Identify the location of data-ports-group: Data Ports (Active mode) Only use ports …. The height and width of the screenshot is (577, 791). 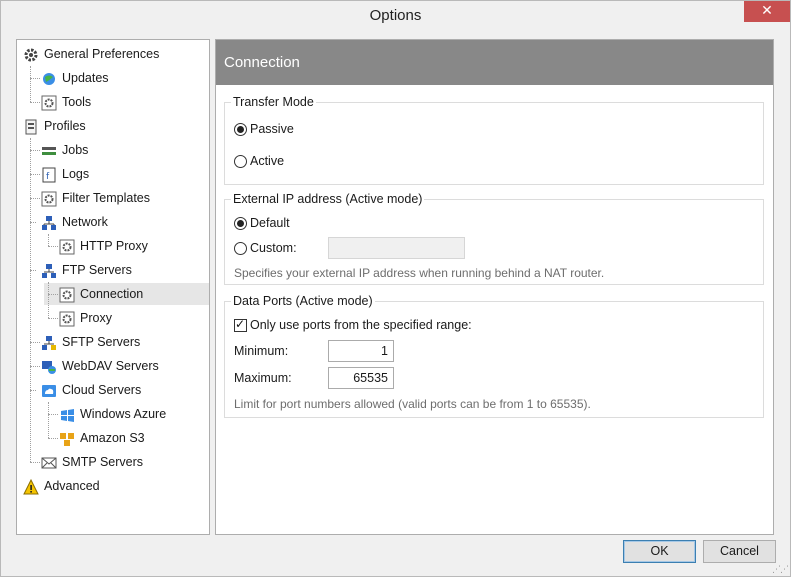
(494, 356).